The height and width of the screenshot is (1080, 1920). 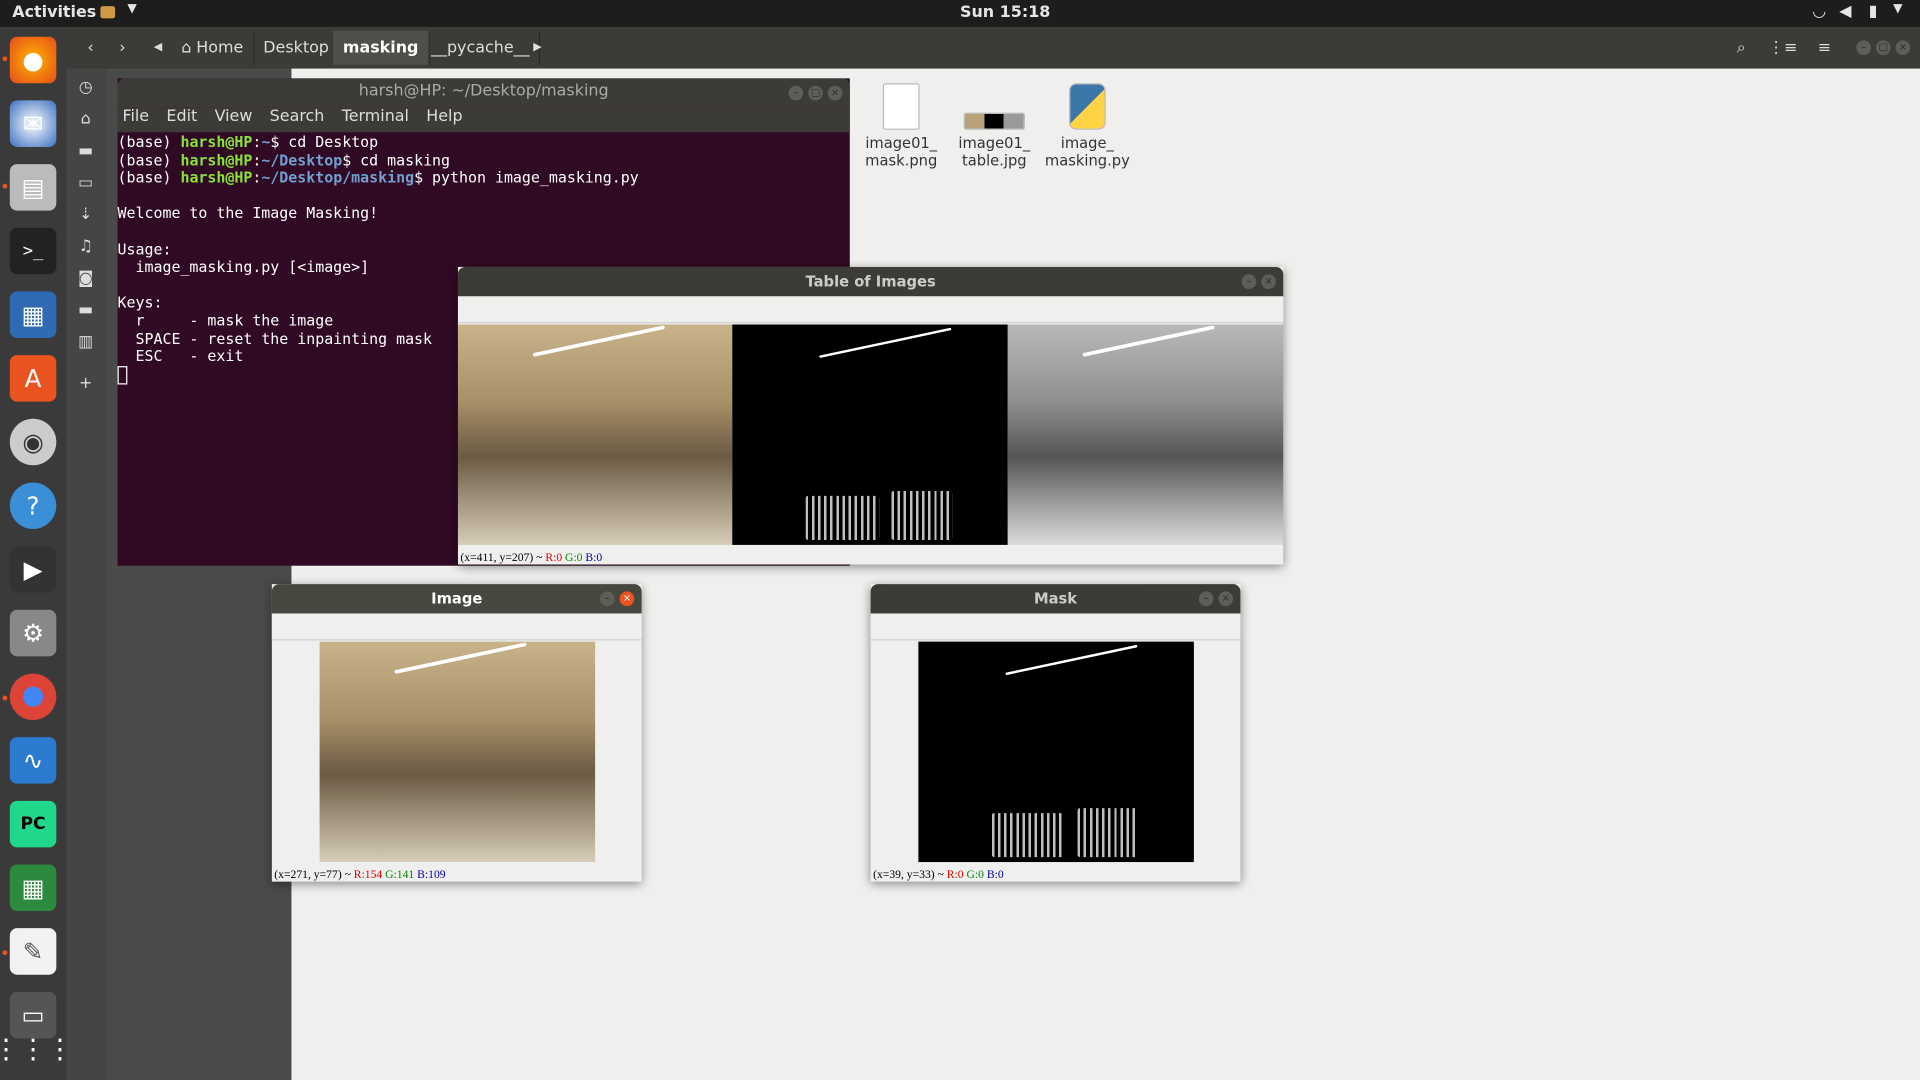 What do you see at coordinates (86, 385) in the screenshot?
I see `add-location-icon: +` at bounding box center [86, 385].